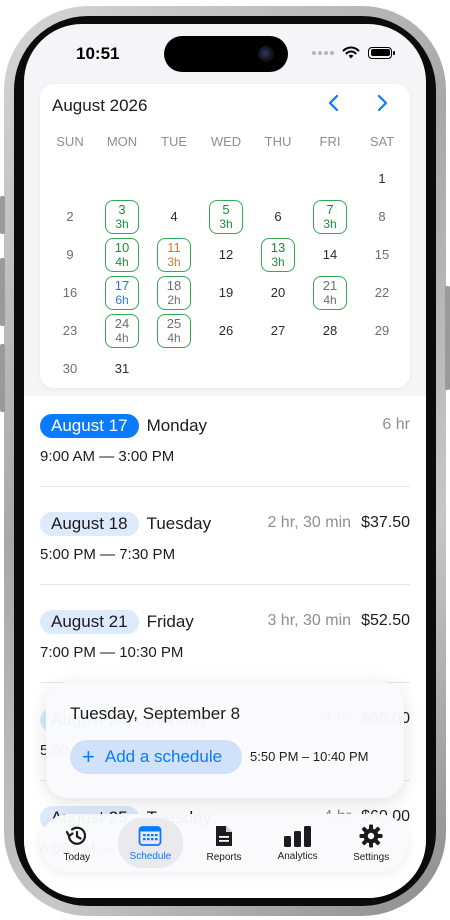 This screenshot has height=920, width=450. I want to click on entry-duration: 2 hr, 30 min, so click(309, 522).